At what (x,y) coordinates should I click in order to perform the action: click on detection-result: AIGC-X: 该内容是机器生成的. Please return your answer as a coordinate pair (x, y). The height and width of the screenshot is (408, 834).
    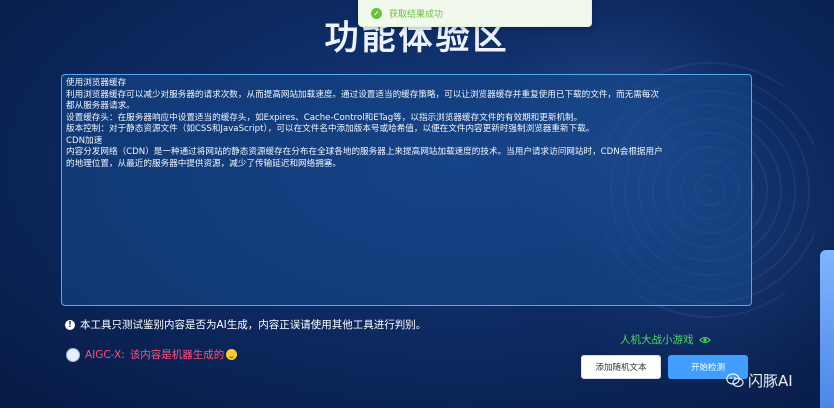
    Looking at the image, I should click on (152, 354).